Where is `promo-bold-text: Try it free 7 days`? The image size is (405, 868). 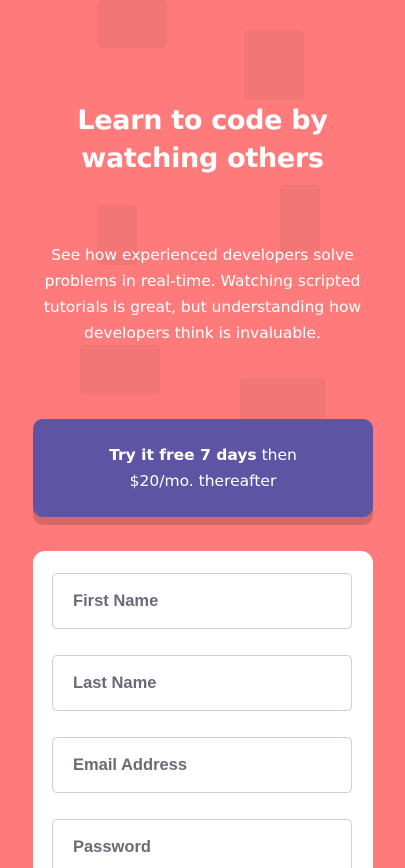 promo-bold-text: Try it free 7 days is located at coordinates (183, 455).